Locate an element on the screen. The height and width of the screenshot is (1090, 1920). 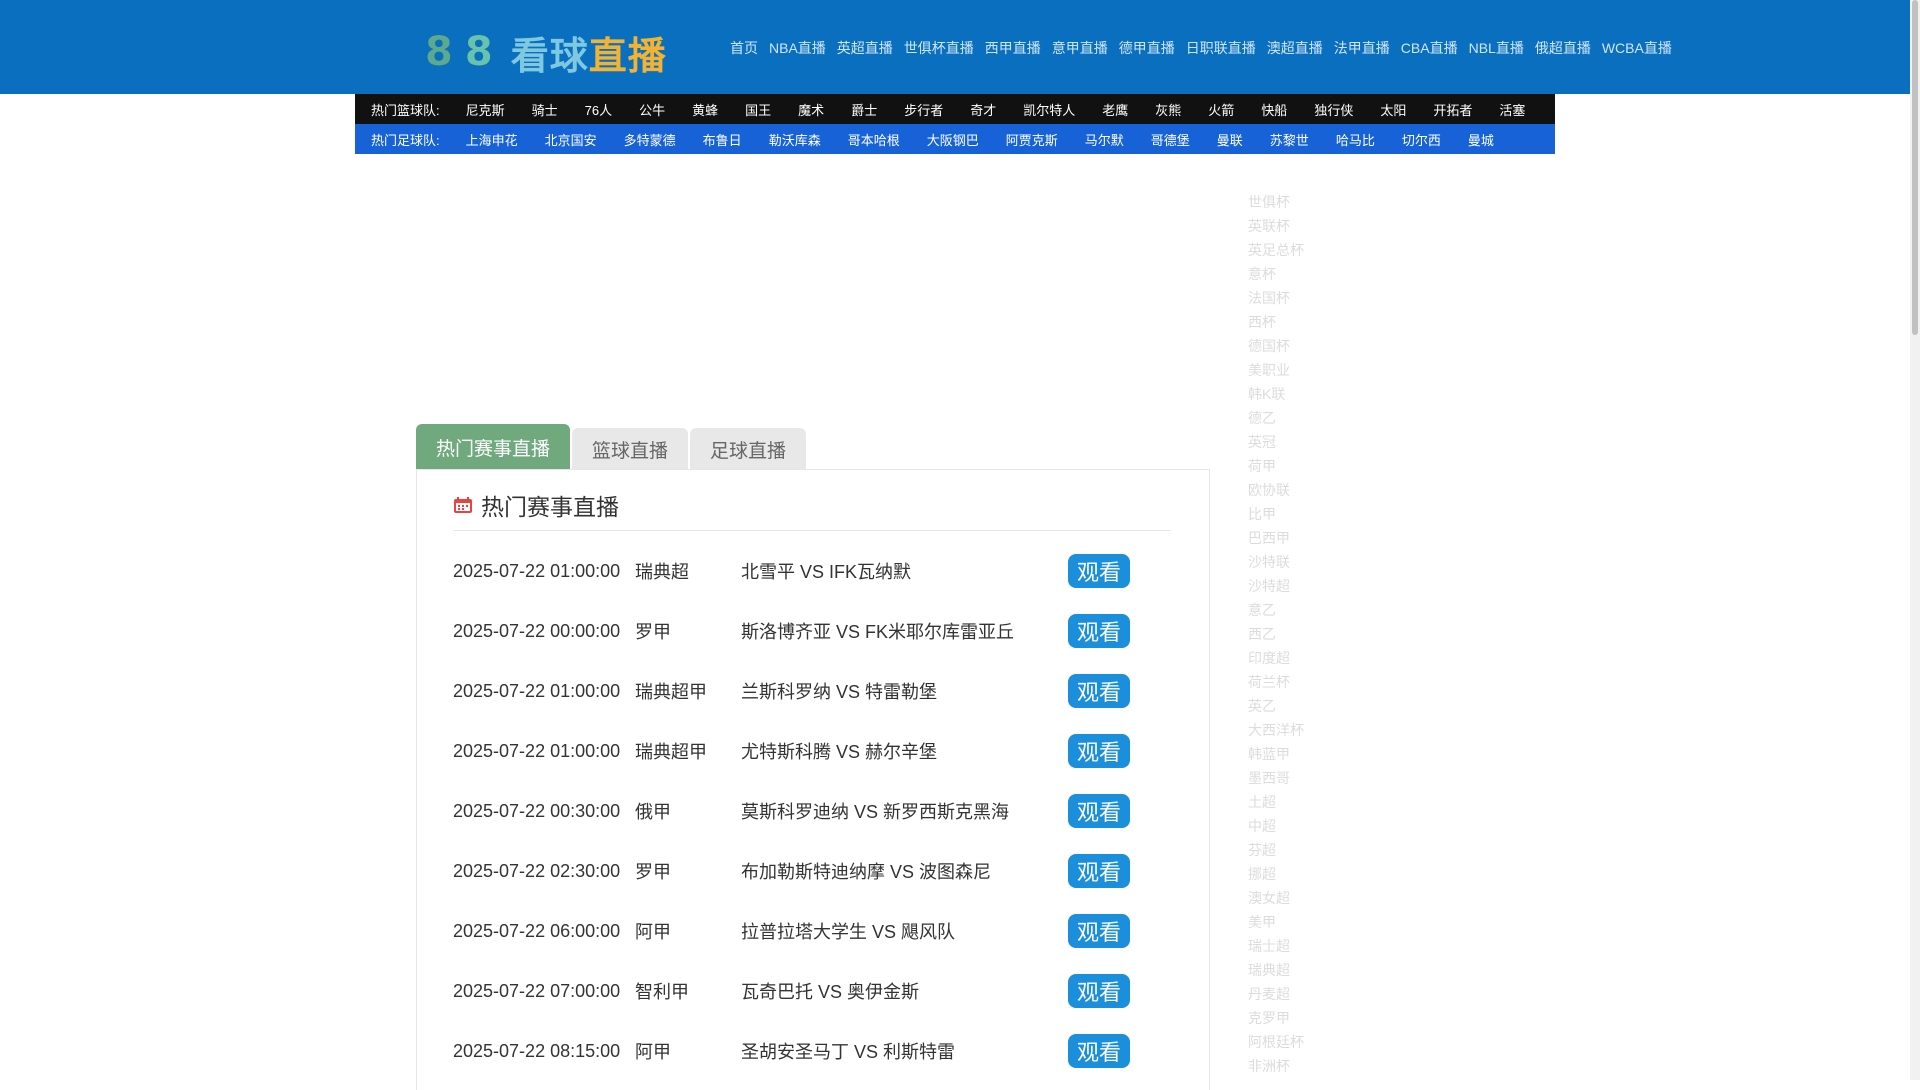
league-link: 沙特超 is located at coordinates (1308, 586).